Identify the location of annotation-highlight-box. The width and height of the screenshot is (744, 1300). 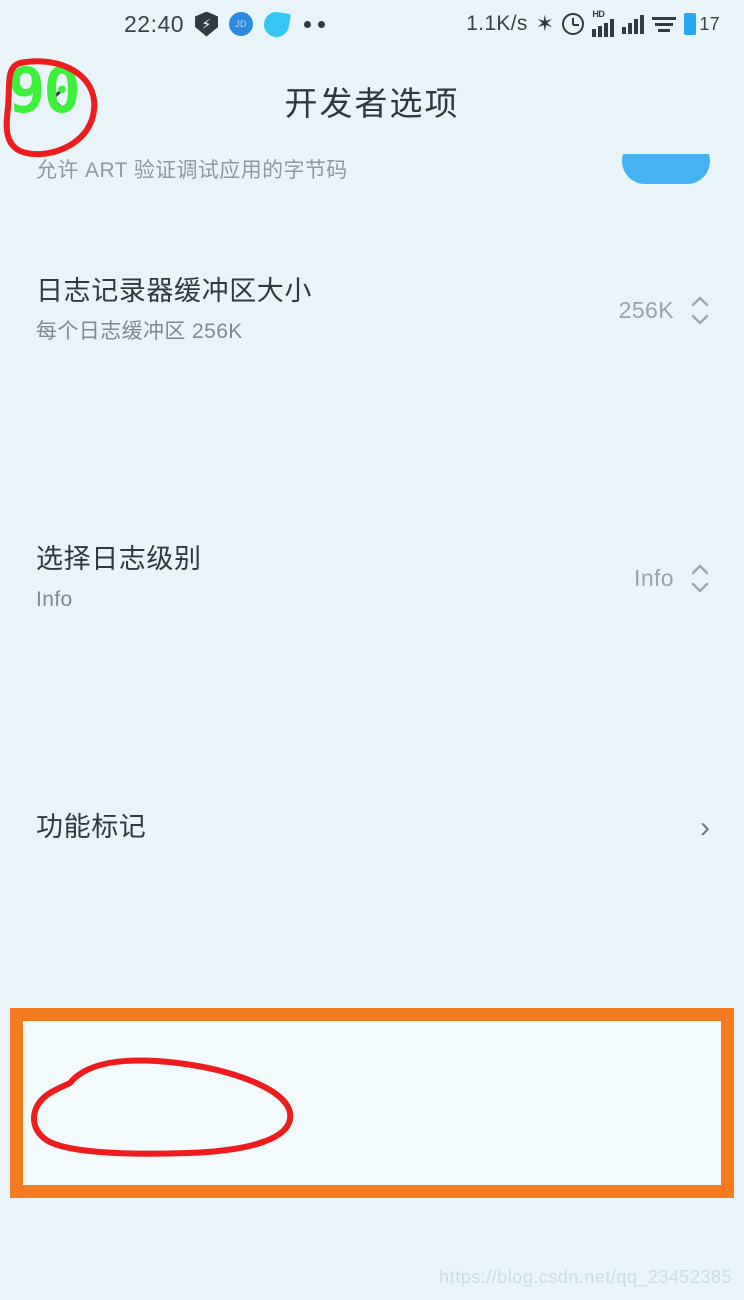
(372, 1103).